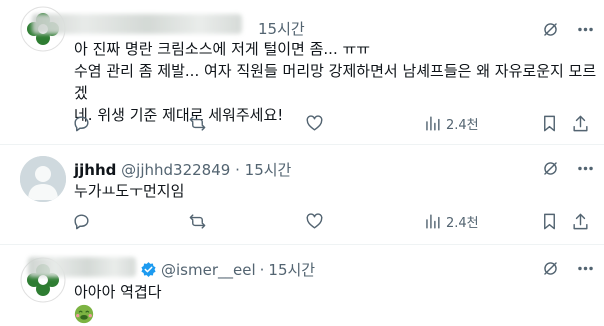 The width and height of the screenshot is (604, 326). I want to click on tweet-author-line: jjhhd @jjhhd322849 · 15시간, so click(182, 169).